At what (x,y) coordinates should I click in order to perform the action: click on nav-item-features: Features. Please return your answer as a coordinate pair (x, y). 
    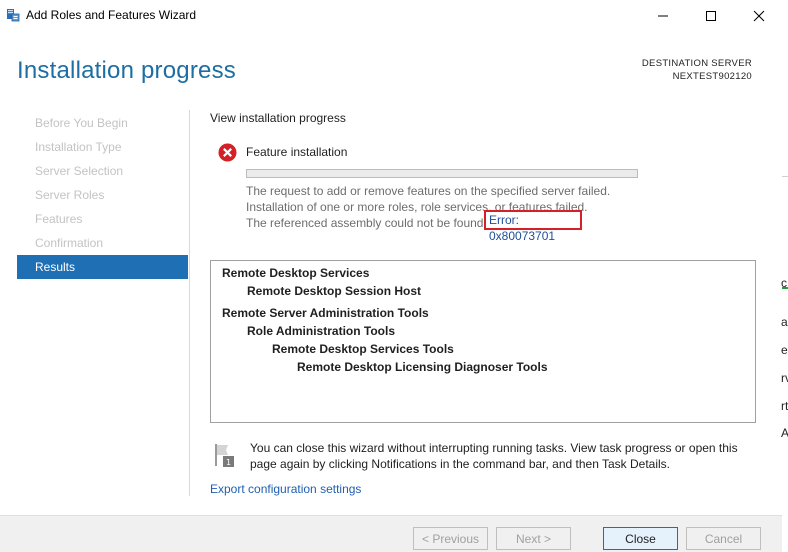
    Looking at the image, I should click on (59, 219).